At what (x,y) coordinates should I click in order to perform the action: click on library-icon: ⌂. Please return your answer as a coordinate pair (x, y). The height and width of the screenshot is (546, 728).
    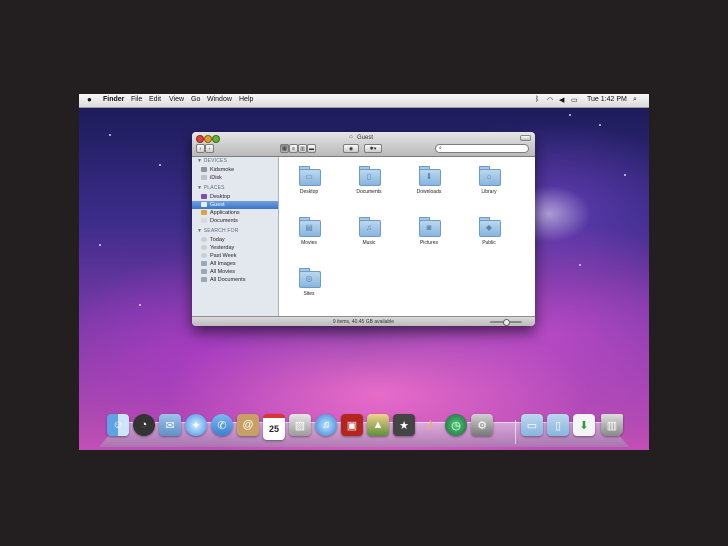
    Looking at the image, I should click on (489, 176).